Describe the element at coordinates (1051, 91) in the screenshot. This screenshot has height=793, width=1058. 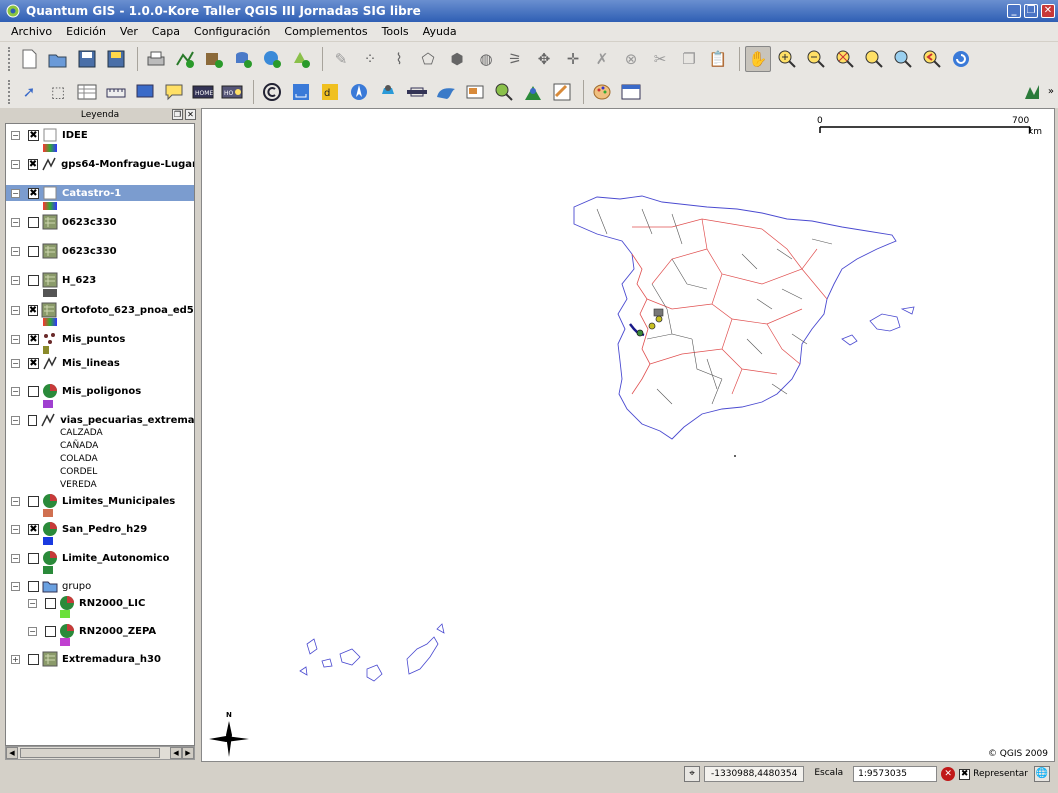
I see `toolbar-overflow-icon: »` at that location.